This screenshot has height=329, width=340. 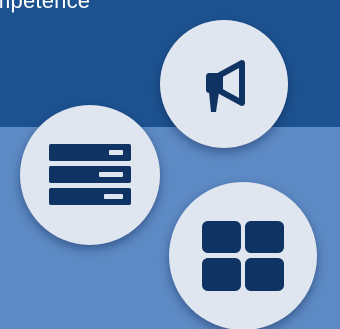 I want to click on announcements-button, so click(x=224, y=84).